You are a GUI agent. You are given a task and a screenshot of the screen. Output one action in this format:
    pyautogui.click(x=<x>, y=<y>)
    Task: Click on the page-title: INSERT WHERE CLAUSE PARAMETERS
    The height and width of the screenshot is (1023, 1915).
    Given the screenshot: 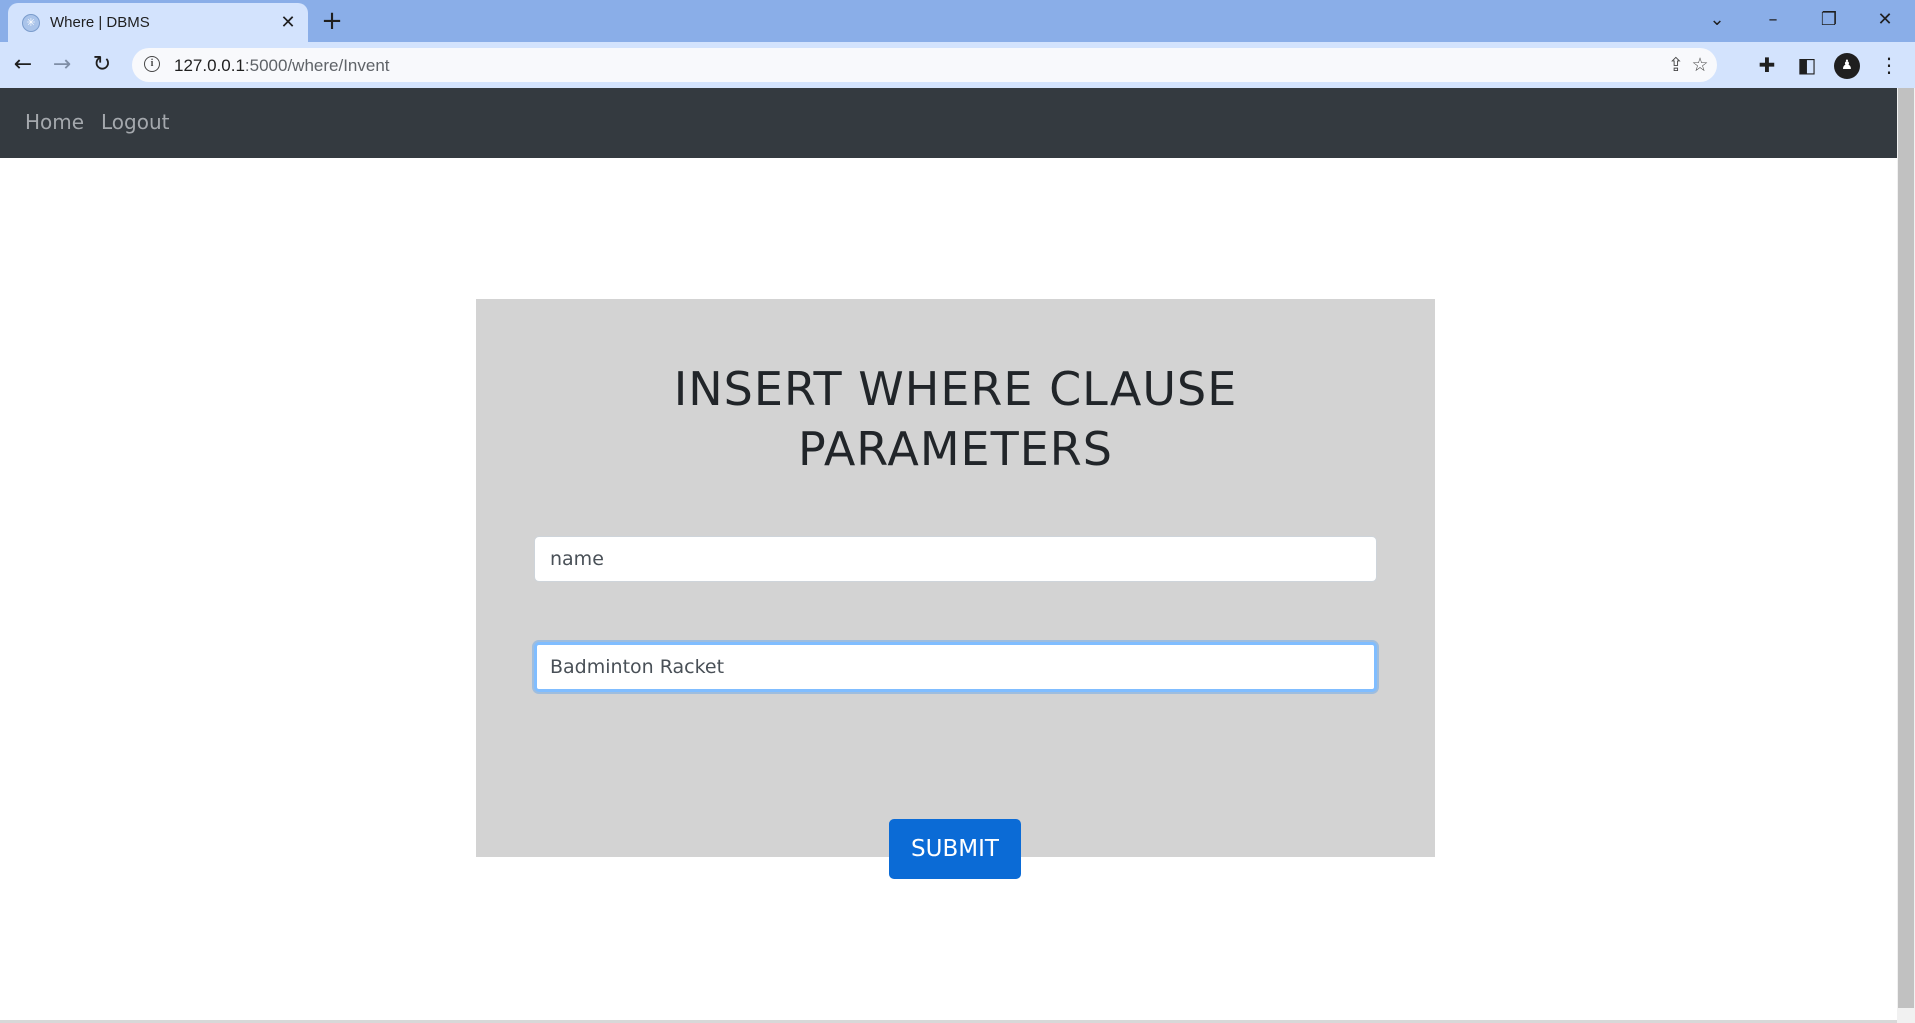 What is the action you would take?
    pyautogui.click(x=955, y=419)
    